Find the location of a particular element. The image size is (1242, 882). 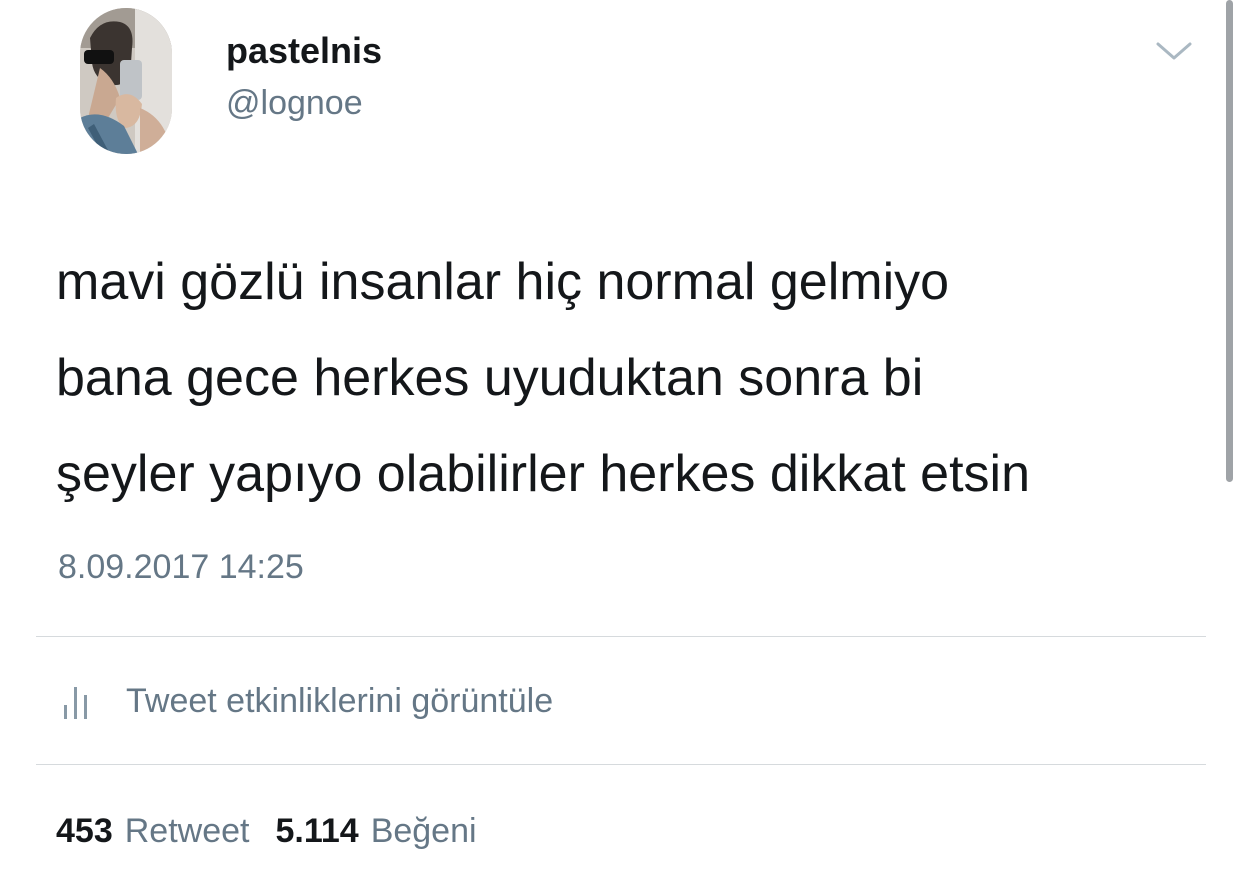

chevron-down-icon is located at coordinates (1174, 51).